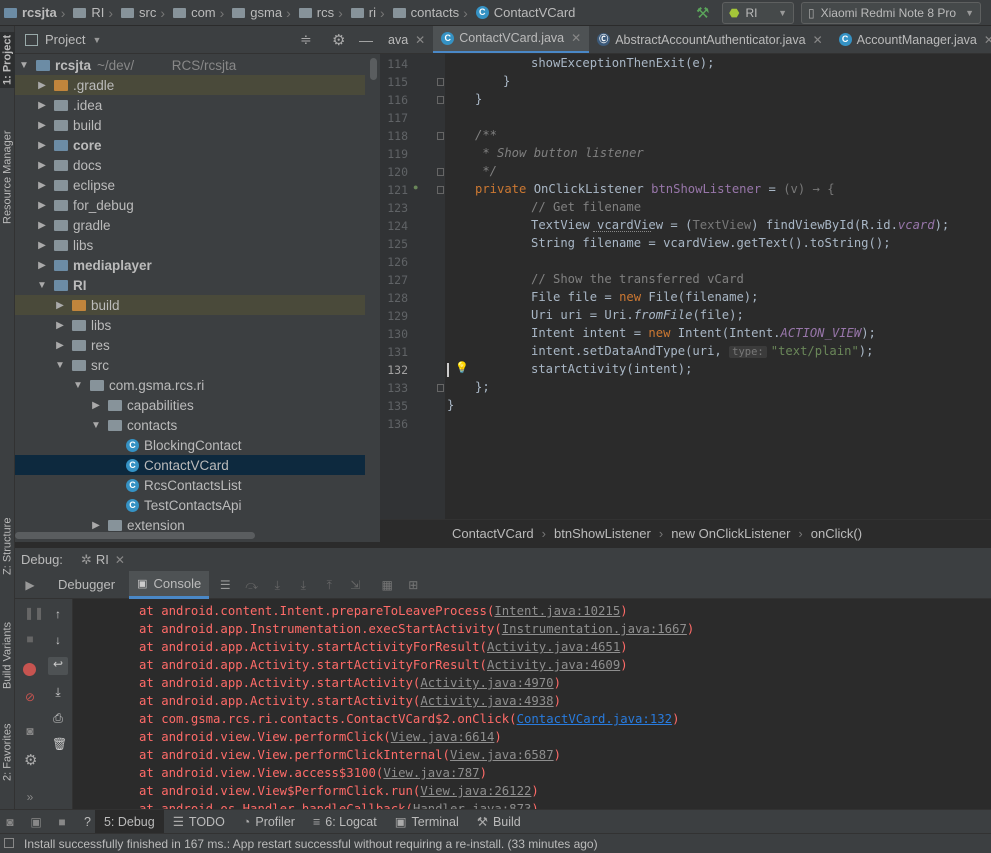 The image size is (991, 853). What do you see at coordinates (502, 755) in the screenshot?
I see `source-link: View.java:6587` at bounding box center [502, 755].